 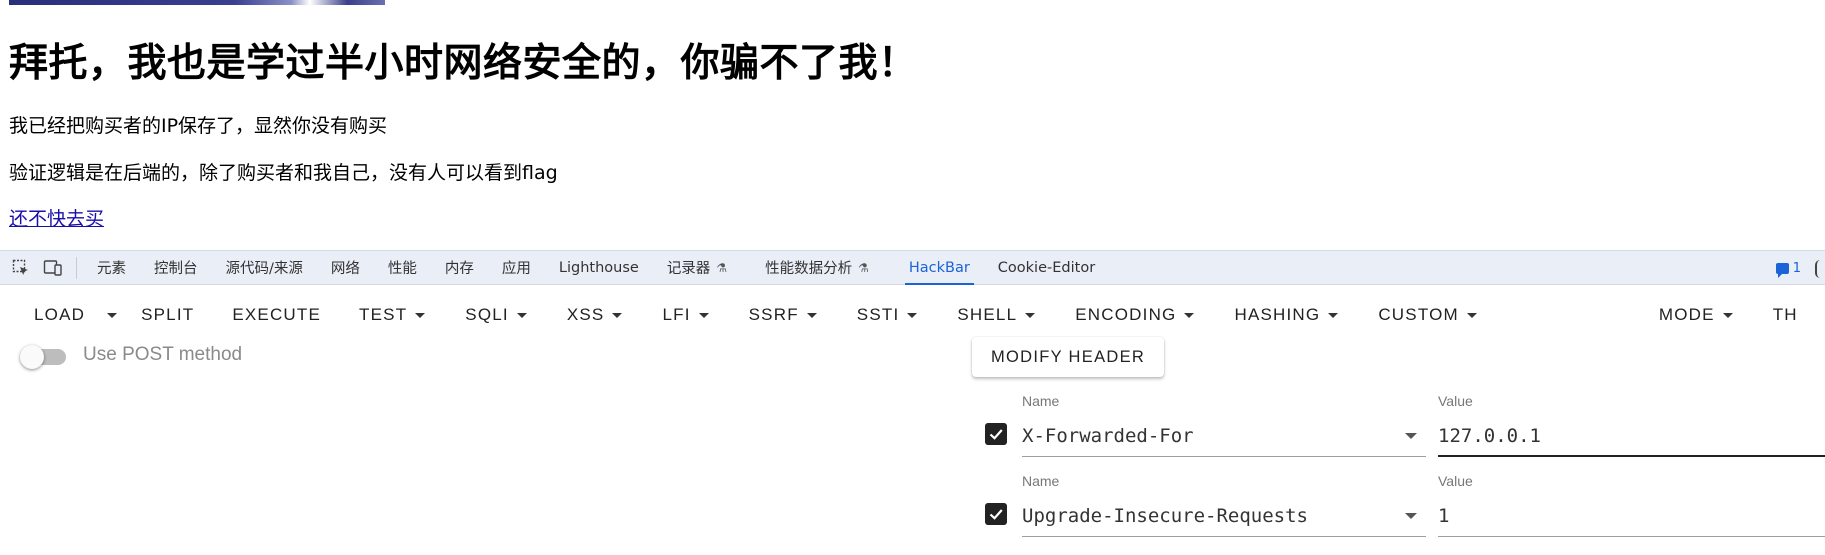 I want to click on menu-lfi-label: LFI, so click(x=676, y=314).